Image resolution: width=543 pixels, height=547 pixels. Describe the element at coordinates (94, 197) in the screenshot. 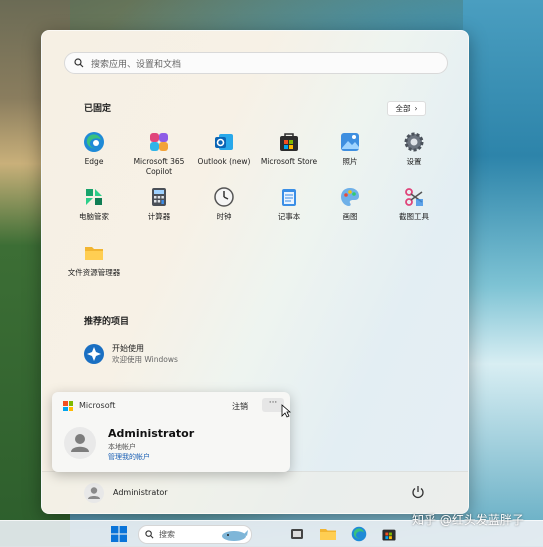

I see `pc-manager-icon` at that location.